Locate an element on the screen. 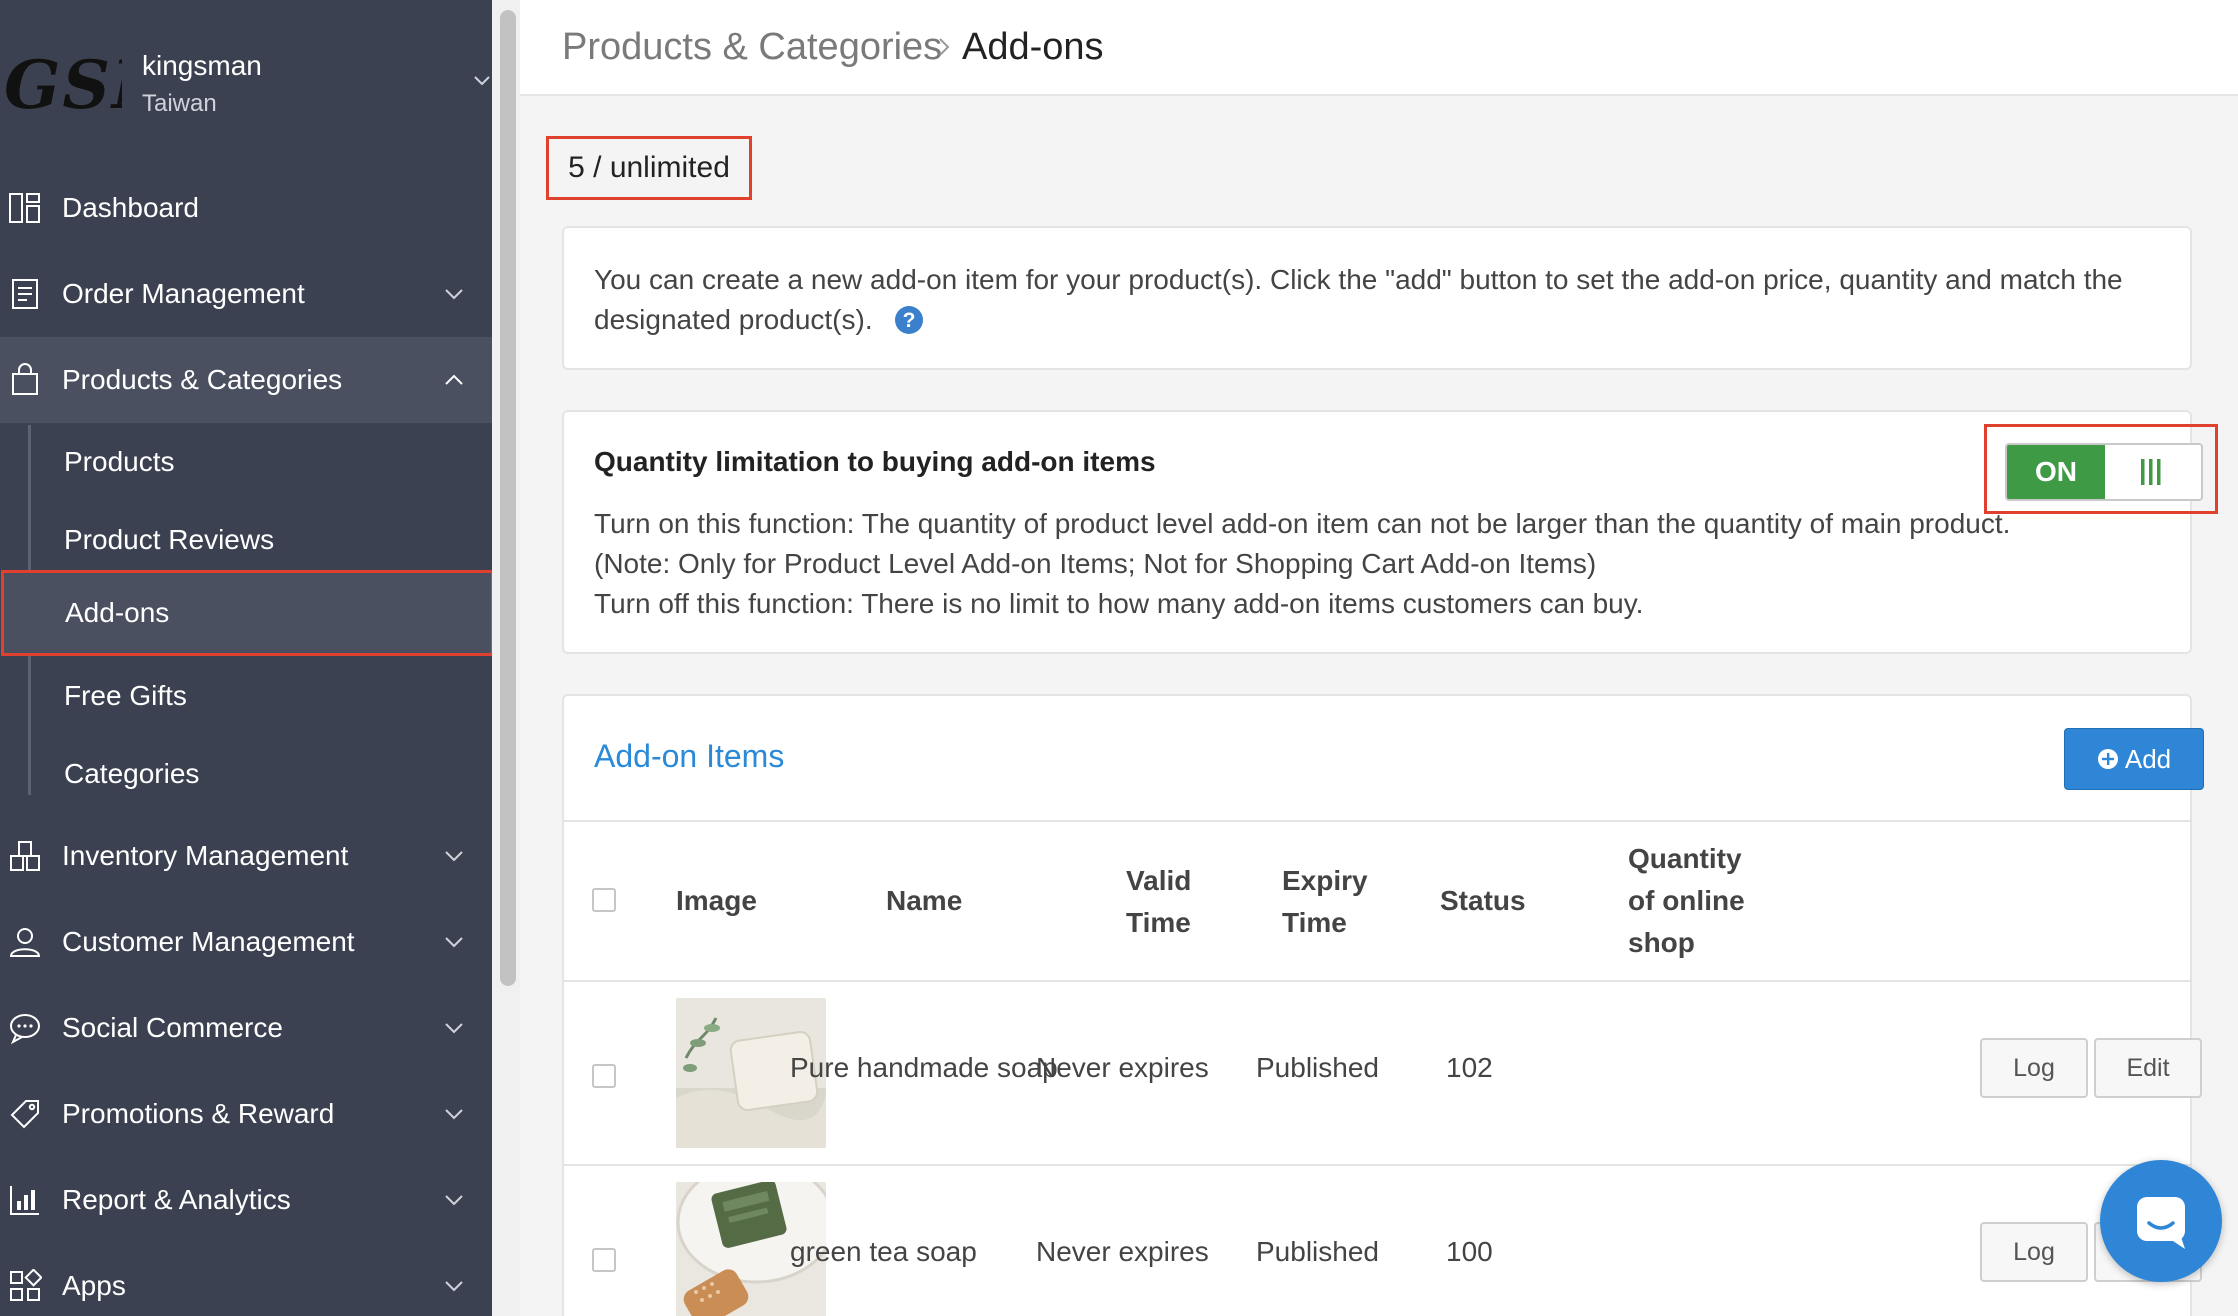 Image resolution: width=2238 pixels, height=1316 pixels. store-logo: GSM is located at coordinates (63, 85).